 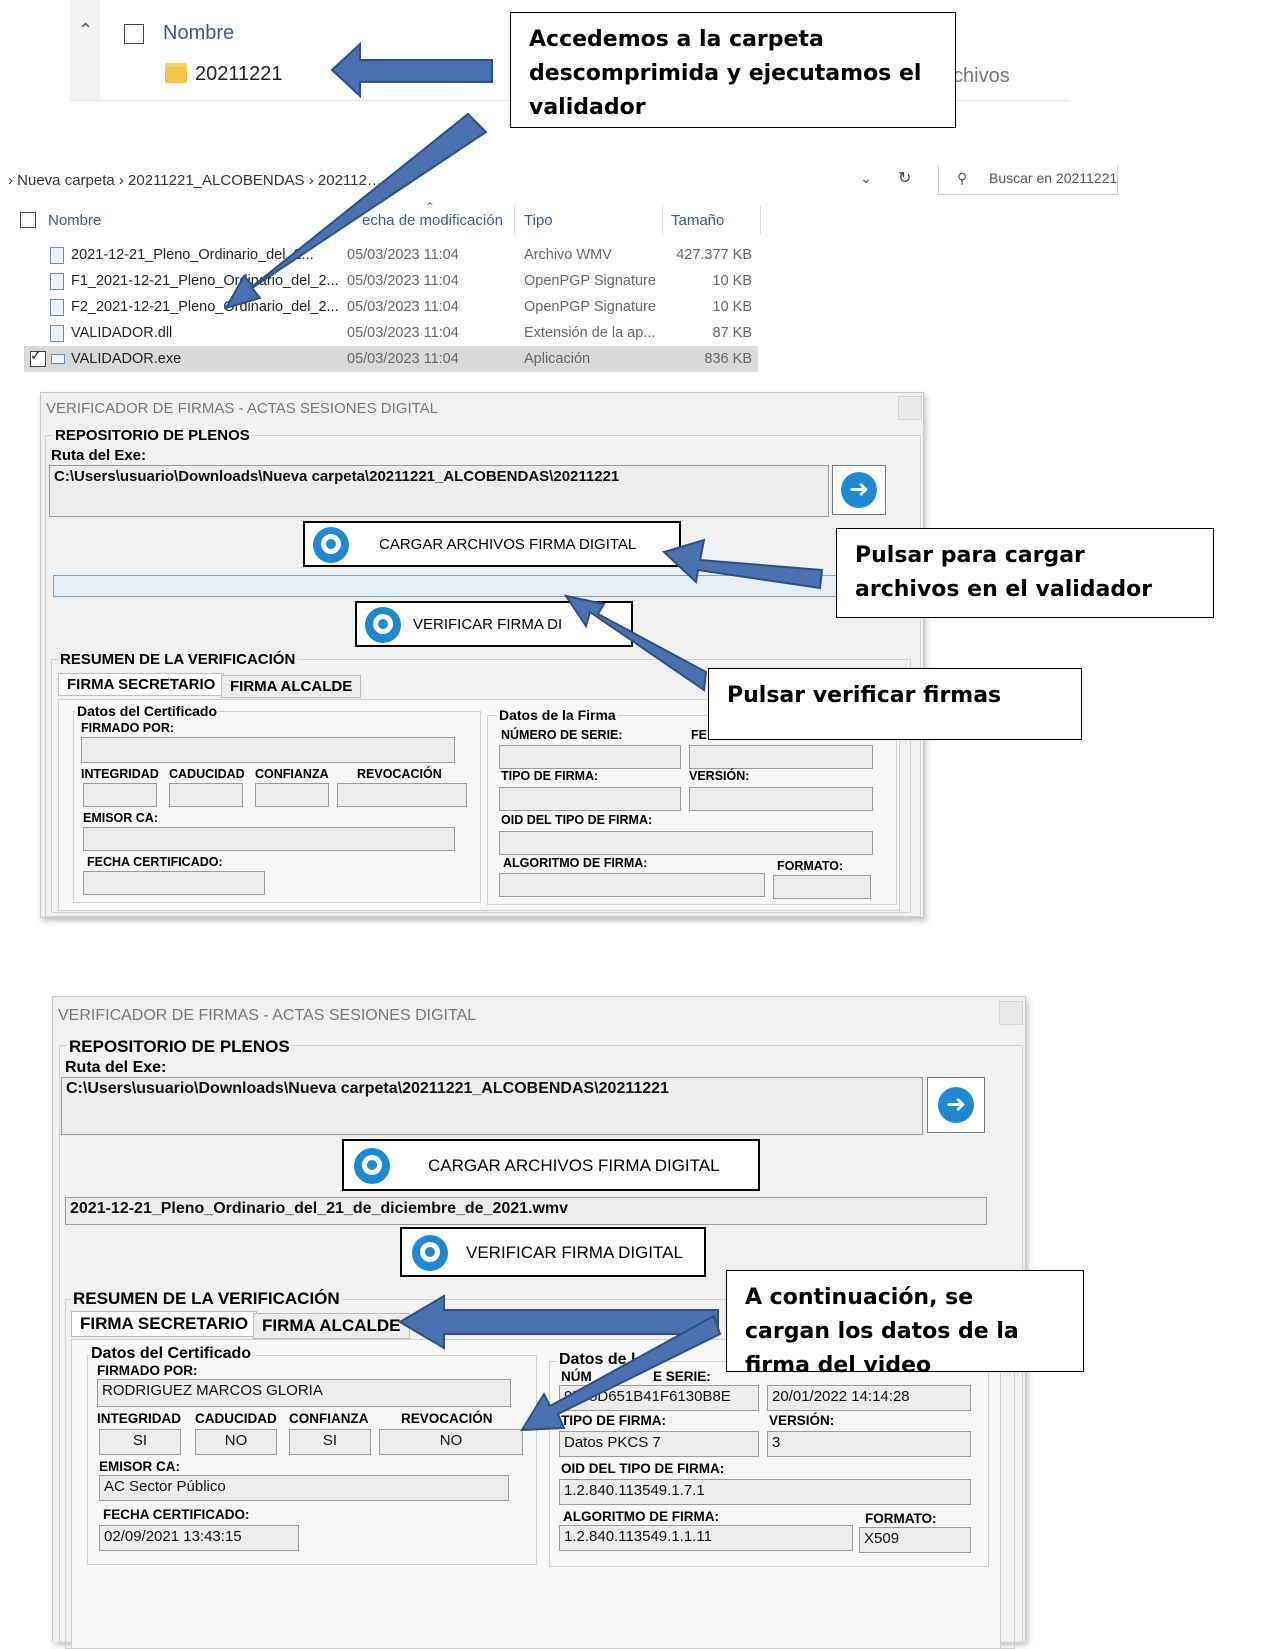 I want to click on arrow-to-load, so click(x=743, y=564).